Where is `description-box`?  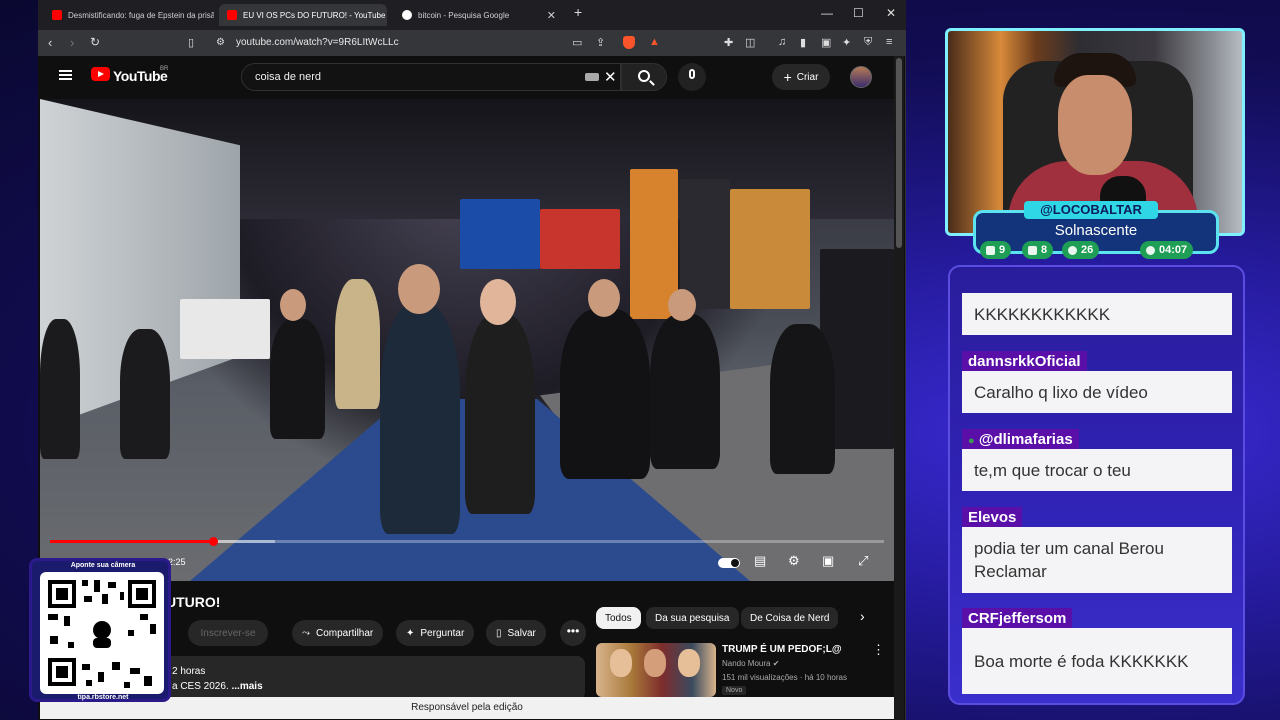 description-box is located at coordinates (371, 678).